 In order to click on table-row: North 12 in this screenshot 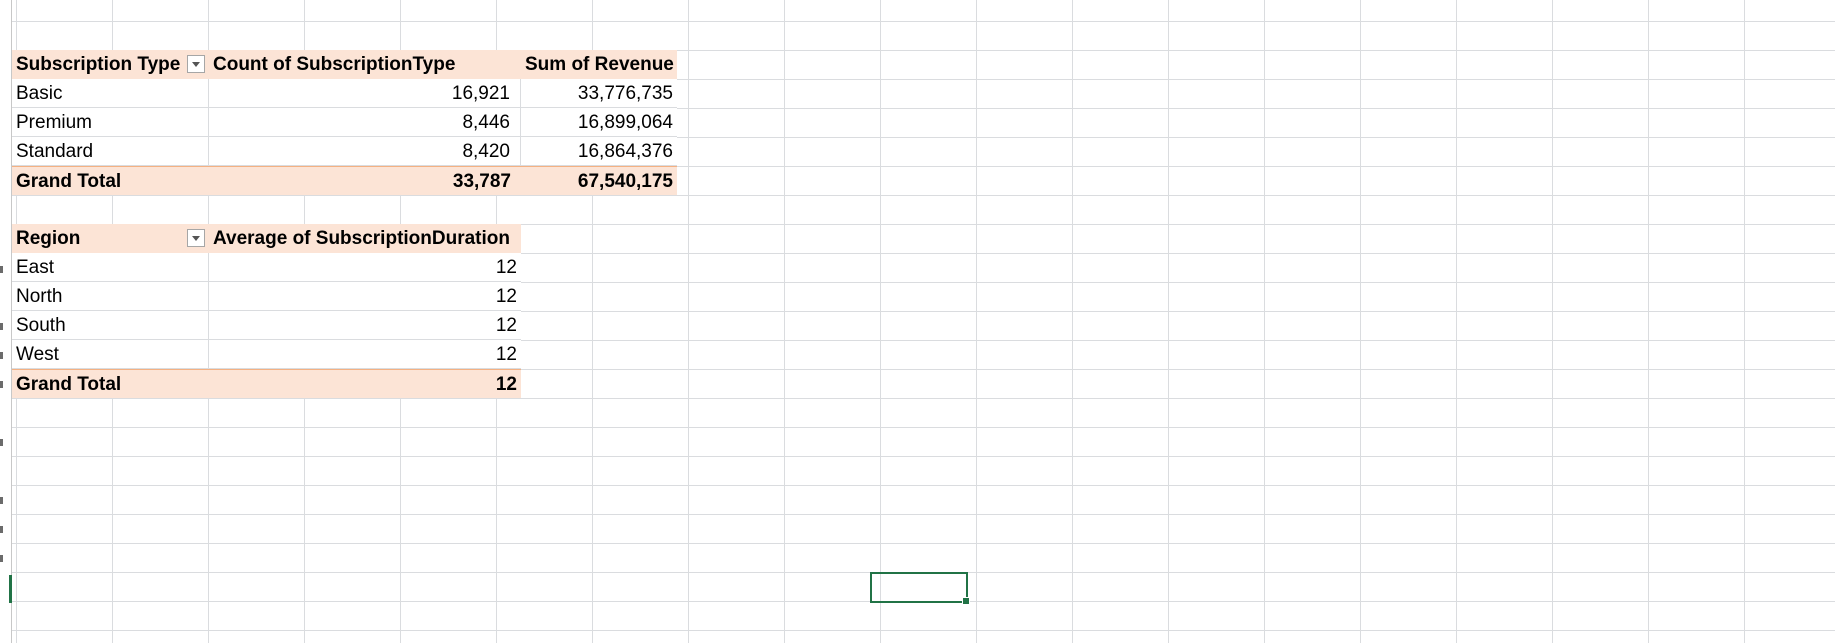, I will do `click(266, 296)`.